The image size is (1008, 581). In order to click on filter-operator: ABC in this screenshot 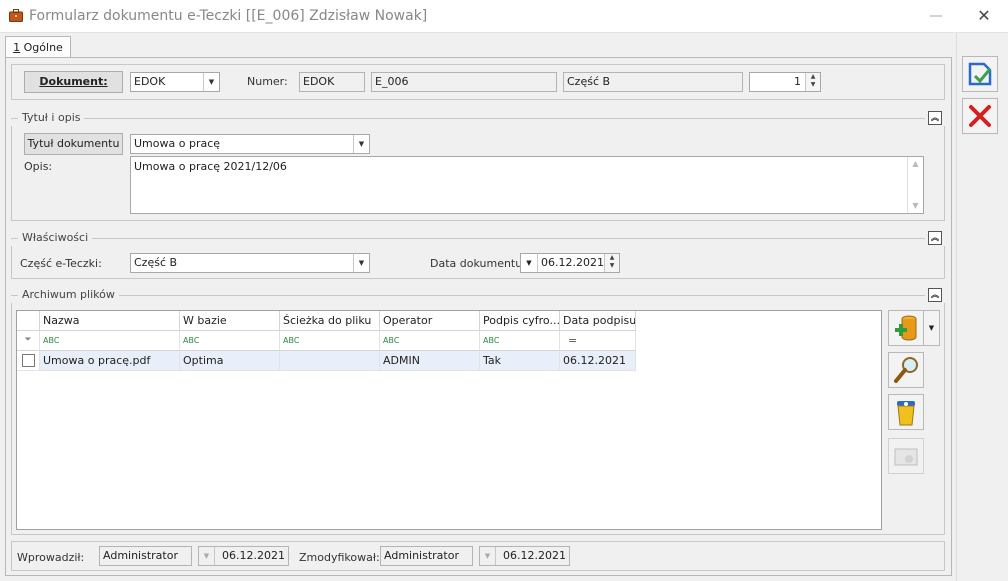, I will do `click(430, 341)`.